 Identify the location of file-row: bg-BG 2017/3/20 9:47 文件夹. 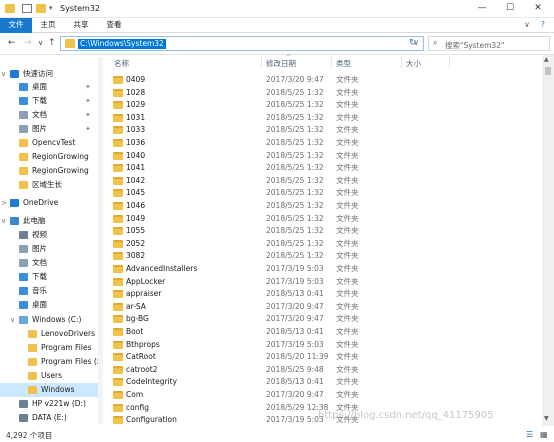
(323, 319).